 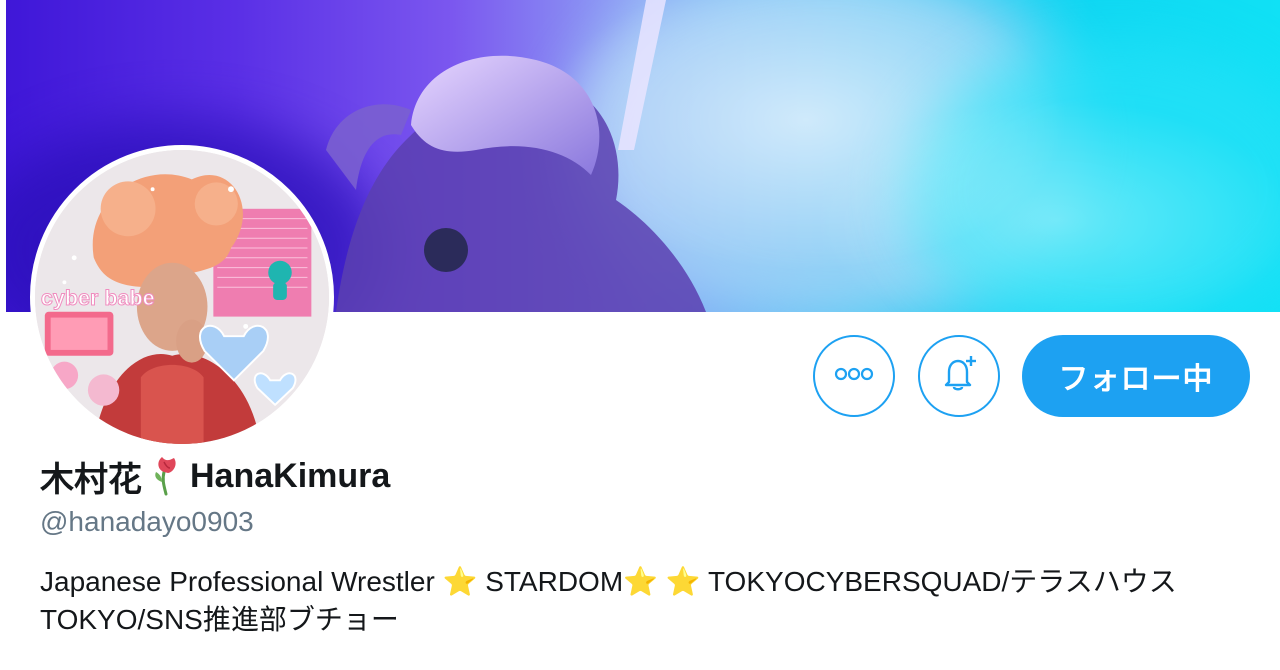 I want to click on avatar-sticker-text: cyber babe, so click(x=98, y=297).